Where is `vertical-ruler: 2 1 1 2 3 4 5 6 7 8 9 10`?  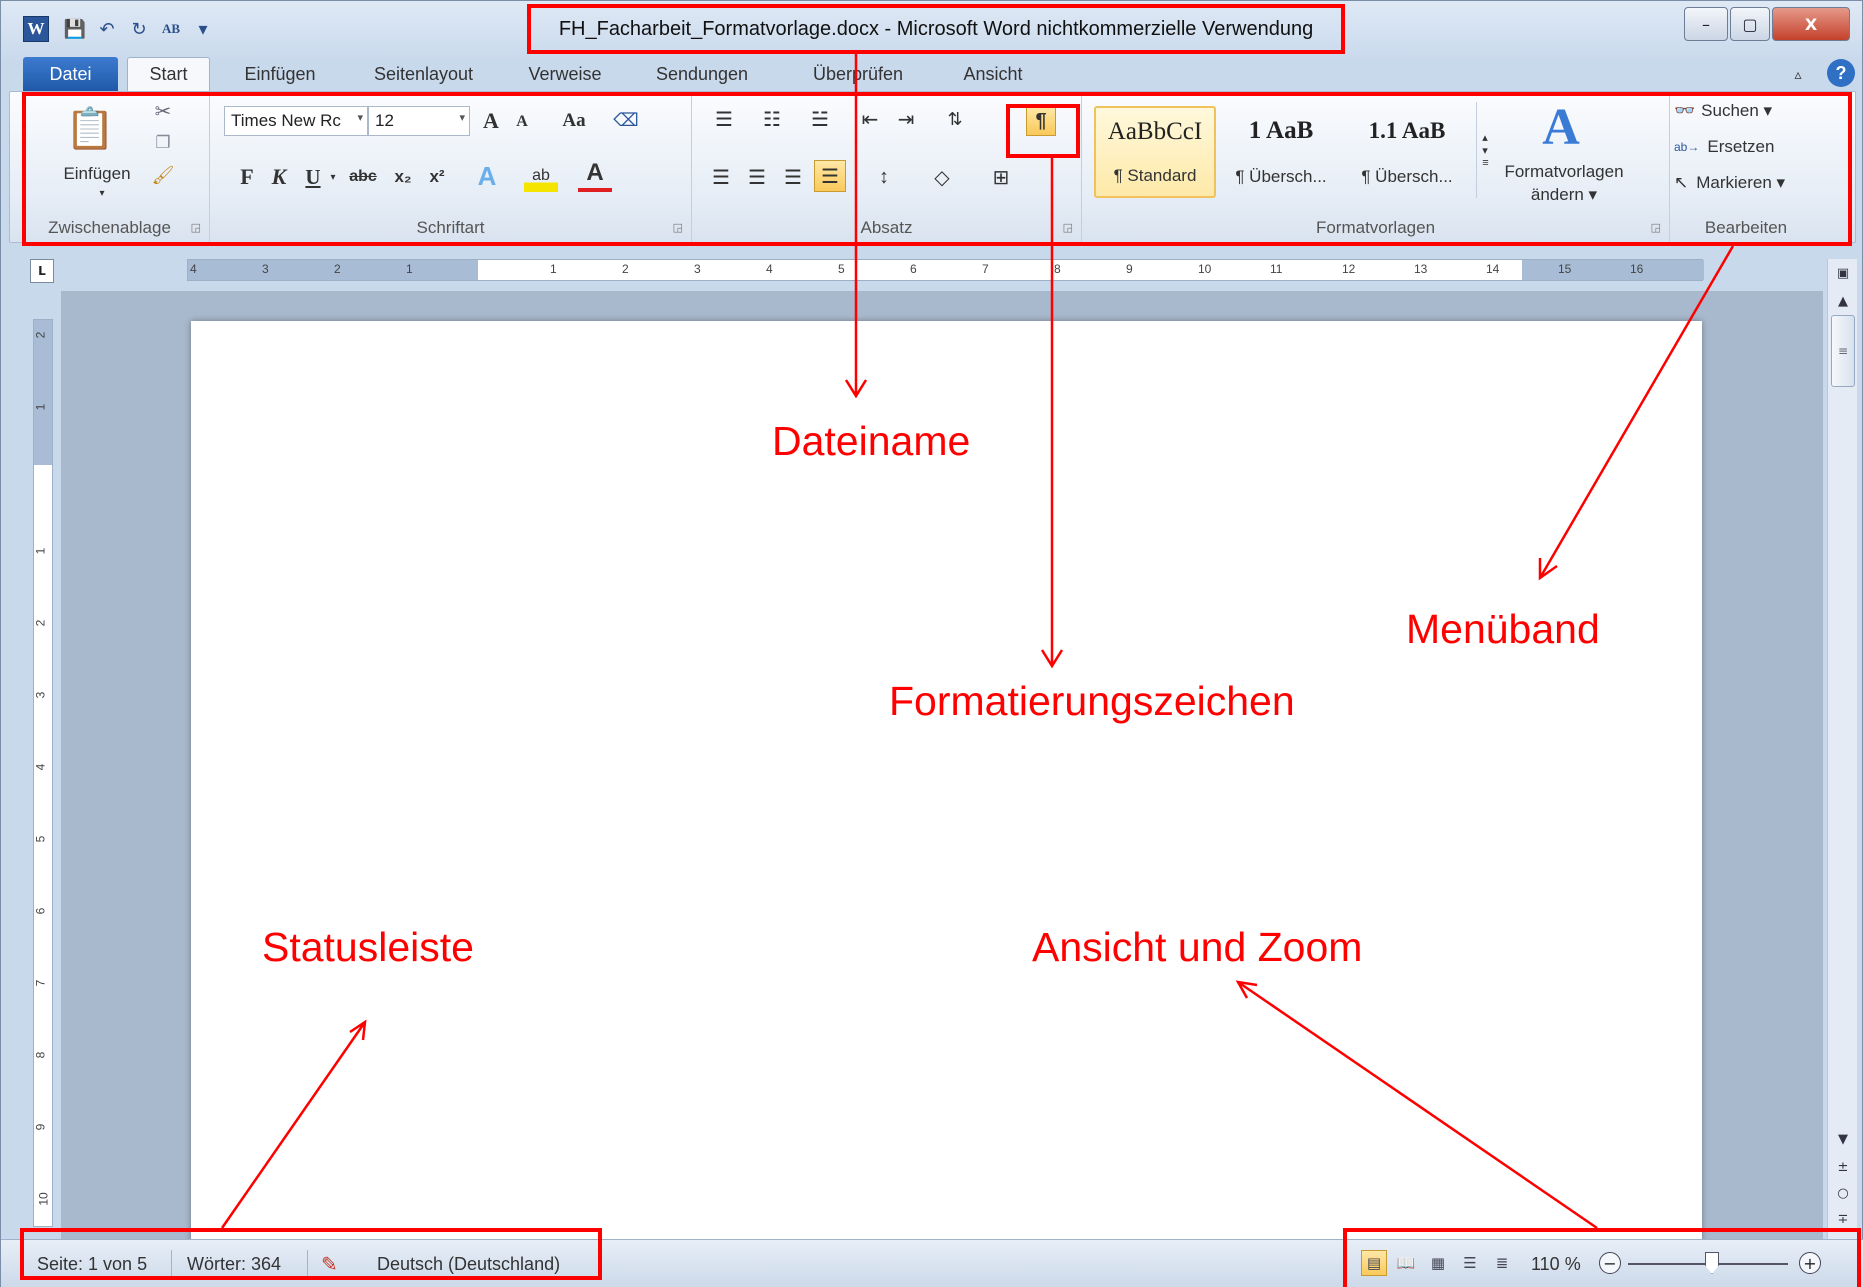
vertical-ruler: 2 1 1 2 3 4 5 6 7 8 9 10 is located at coordinates (43, 773).